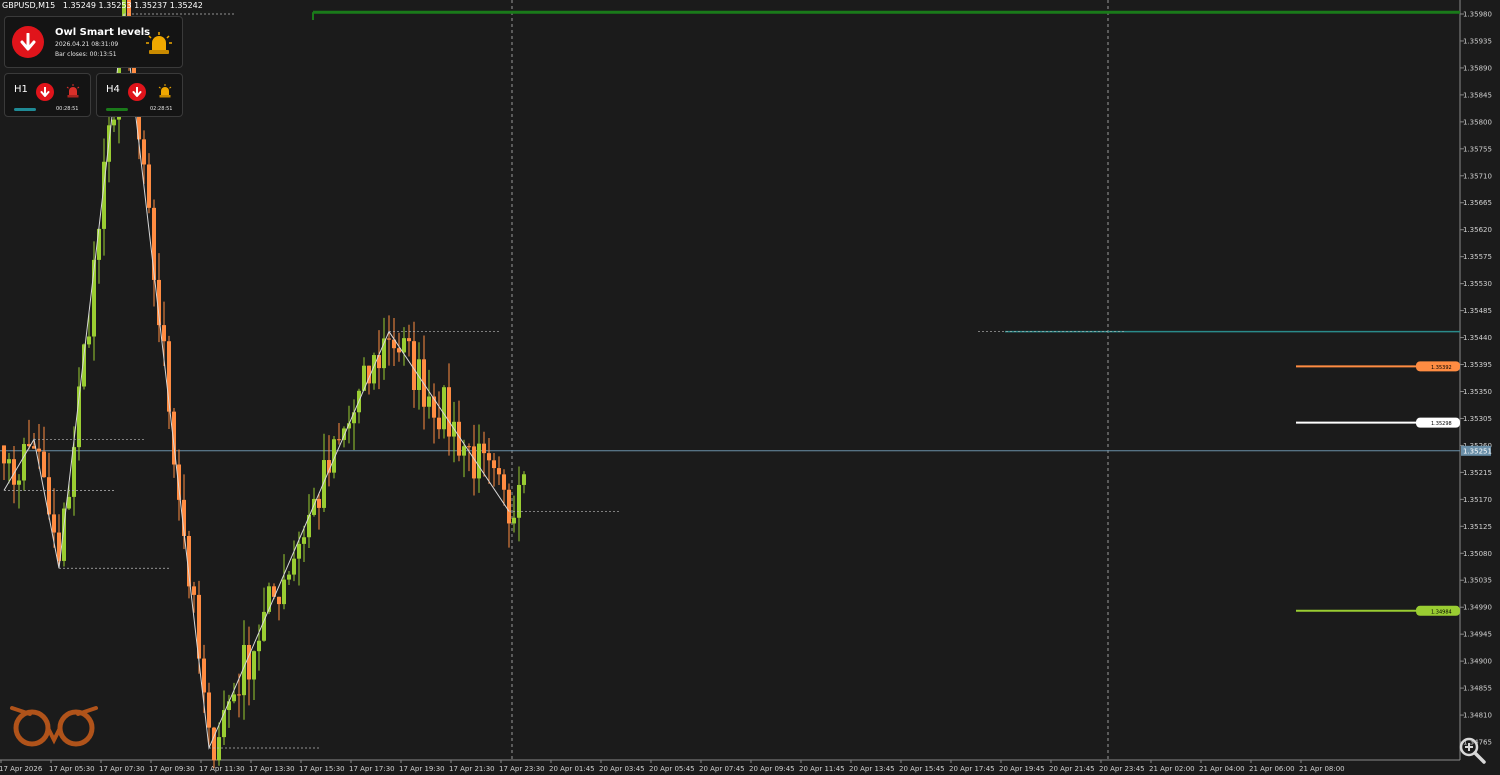  I want to click on x-tick-label: 17 Apr 17:30, so click(372, 769).